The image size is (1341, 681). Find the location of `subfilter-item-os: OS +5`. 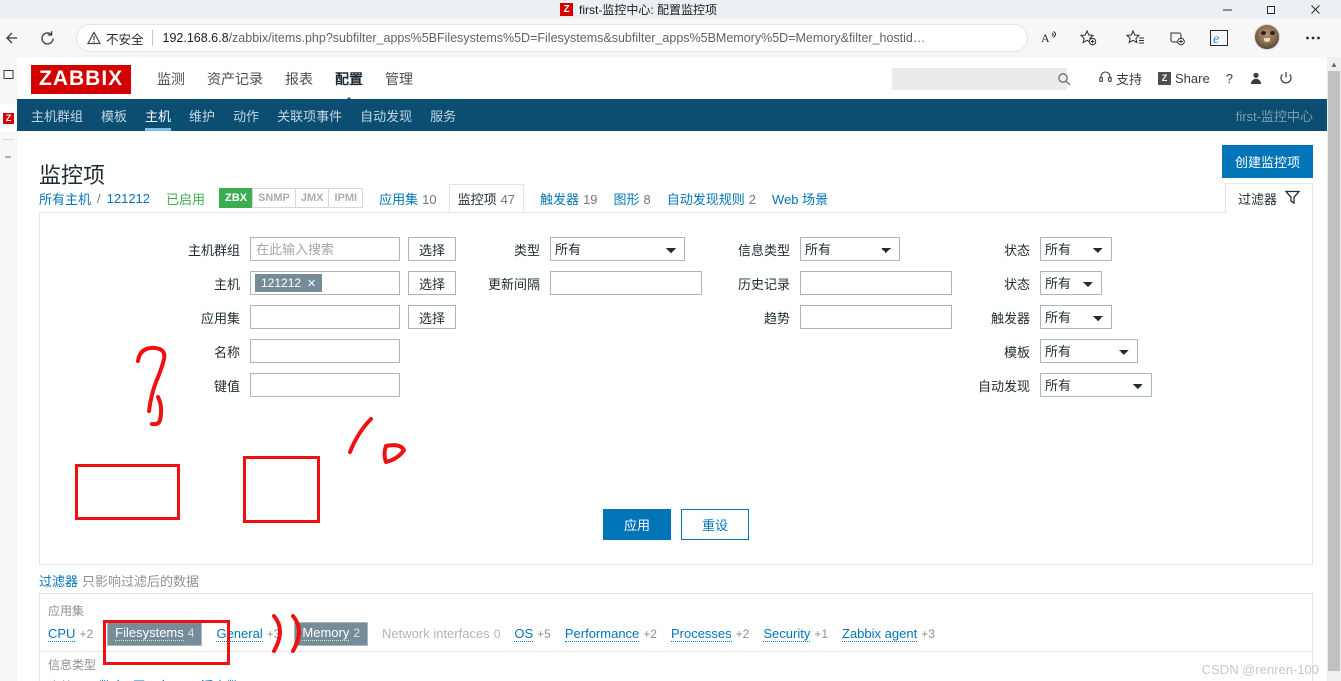

subfilter-item-os: OS +5 is located at coordinates (532, 634).